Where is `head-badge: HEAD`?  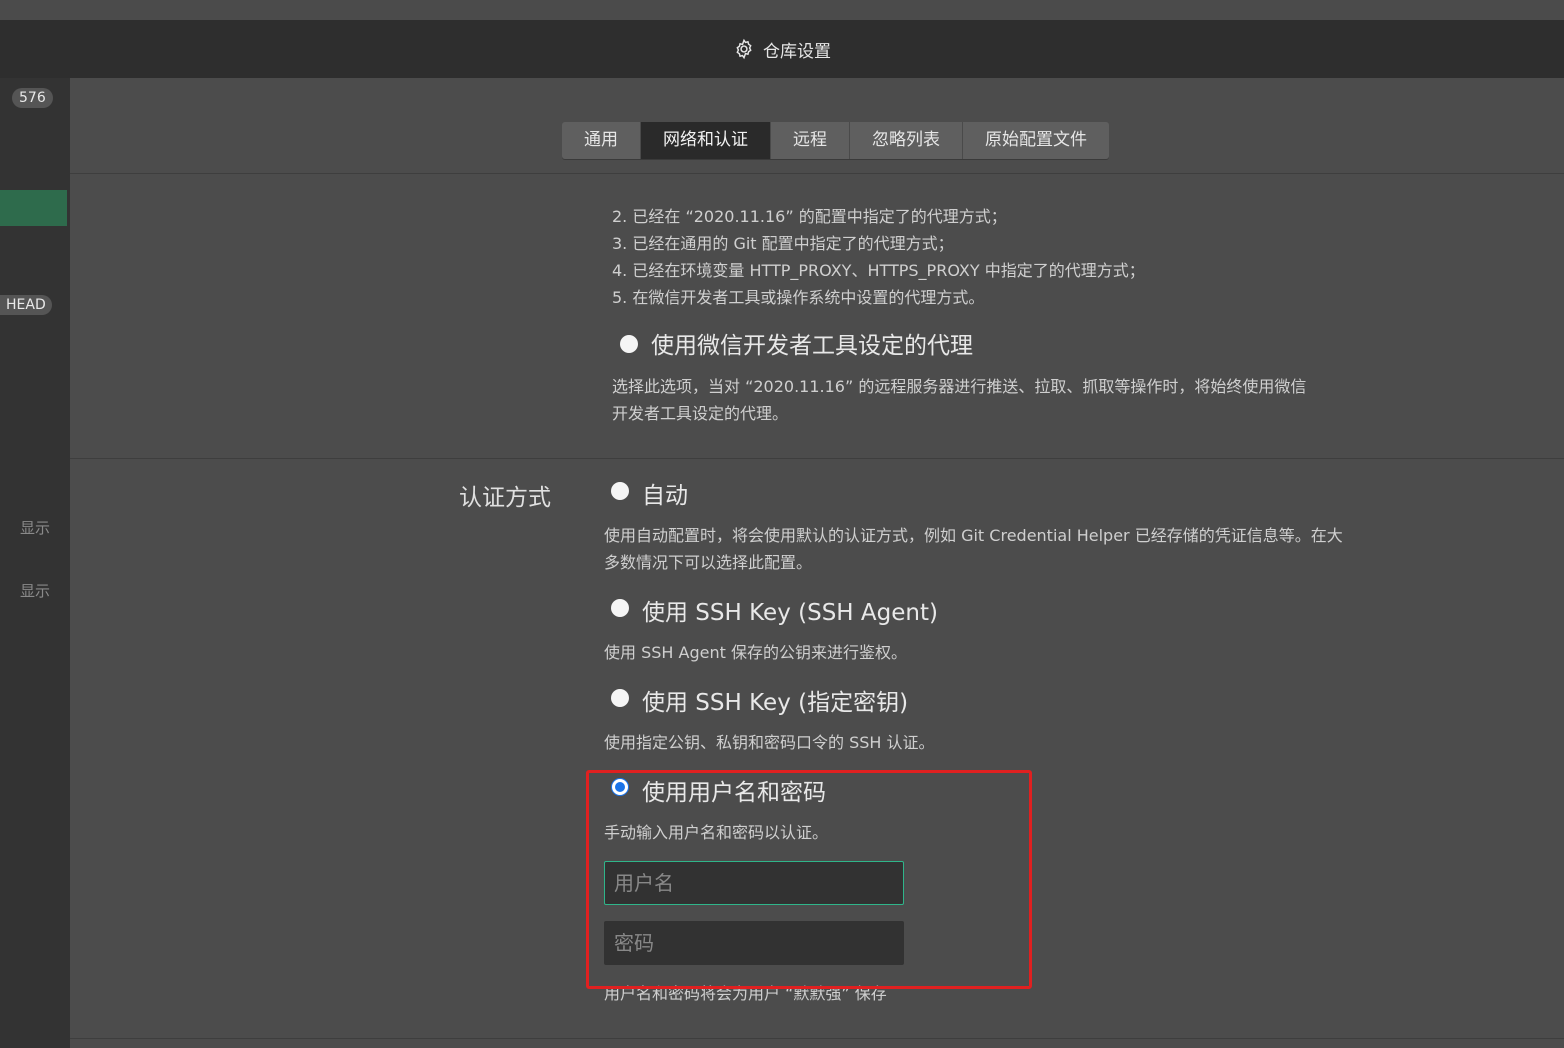
head-badge: HEAD is located at coordinates (26, 305).